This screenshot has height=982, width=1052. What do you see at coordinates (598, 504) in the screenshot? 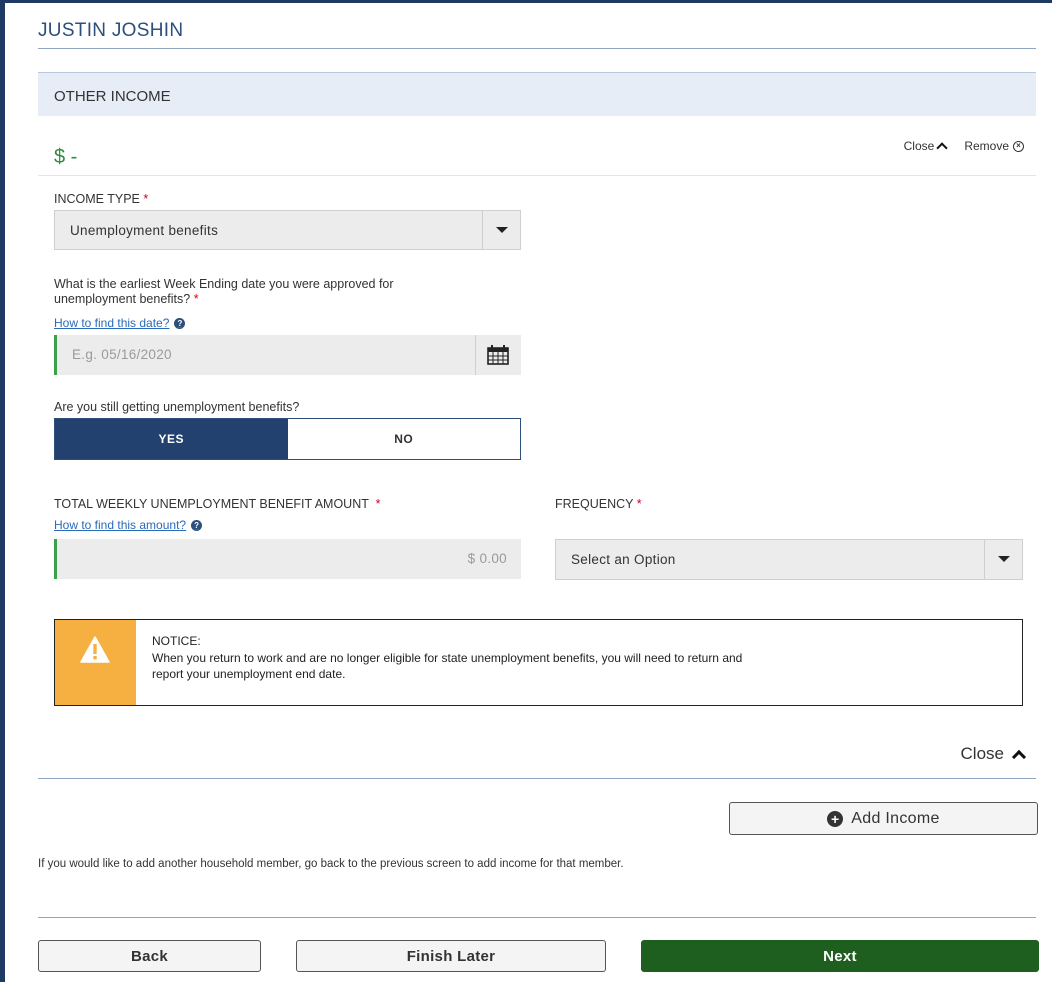
I see `frequency-label: FREQUENCY *` at bounding box center [598, 504].